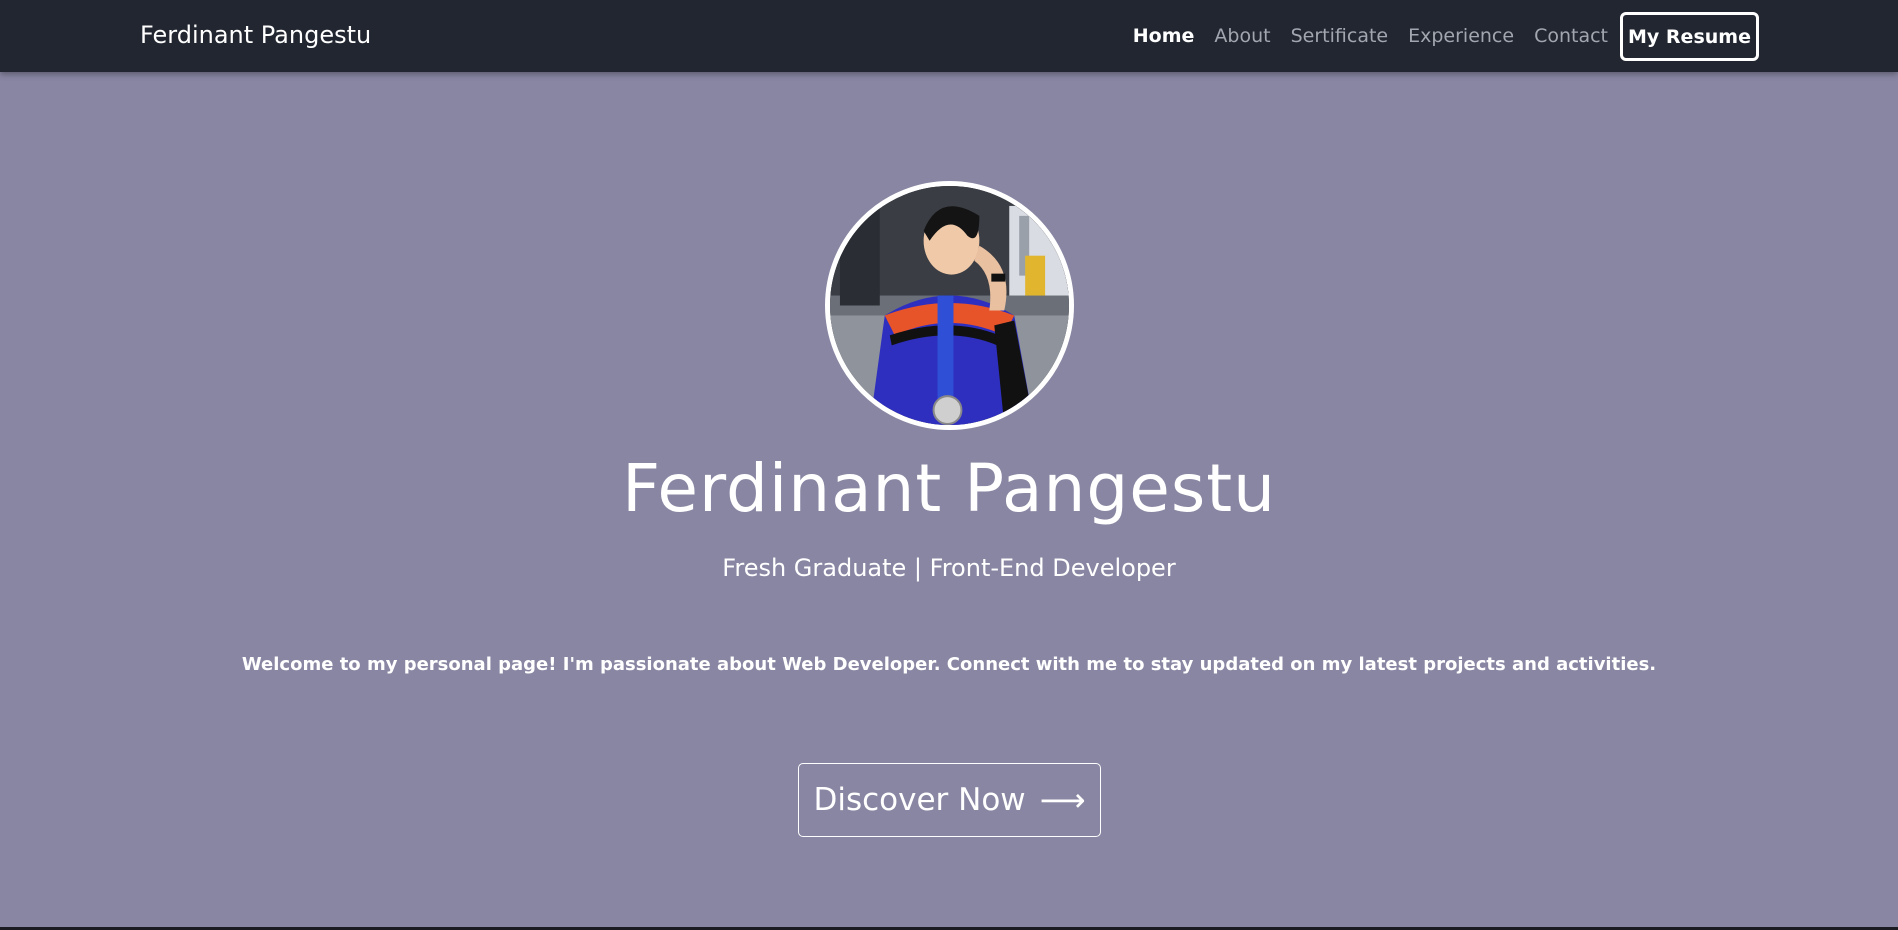 This screenshot has height=930, width=1898. I want to click on hero-subtitle: Fresh Graduate | Front-End Developer, so click(949, 568).